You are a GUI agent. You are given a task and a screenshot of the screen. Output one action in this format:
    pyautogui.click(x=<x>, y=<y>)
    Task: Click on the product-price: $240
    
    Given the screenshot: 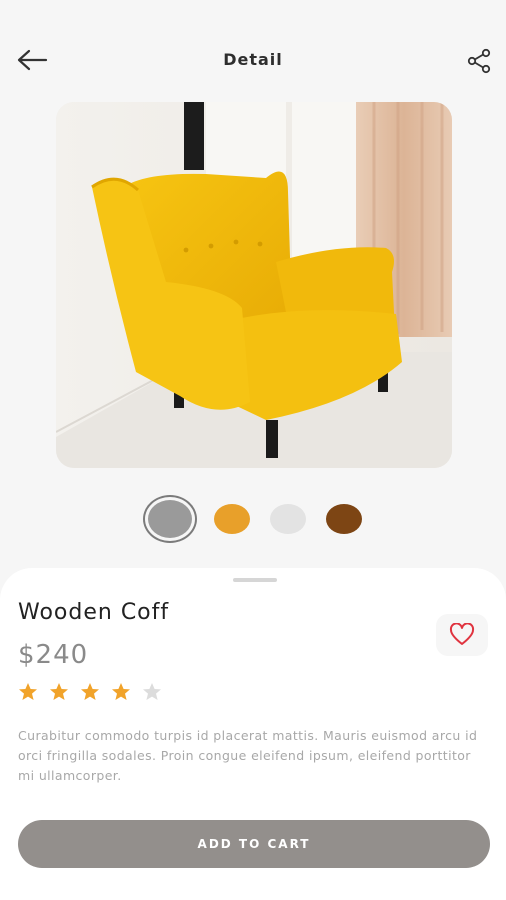 What is the action you would take?
    pyautogui.click(x=53, y=655)
    